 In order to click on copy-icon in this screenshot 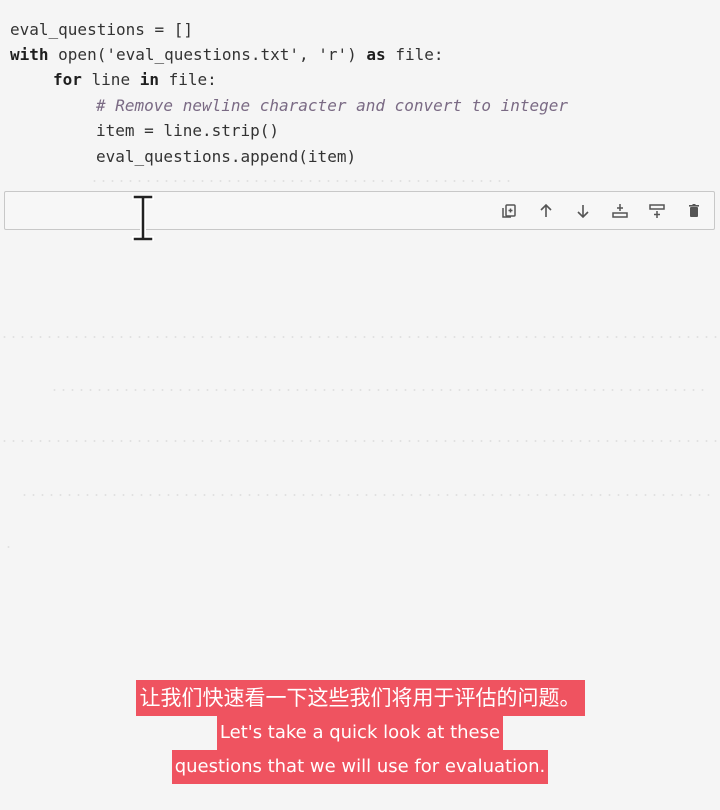, I will do `click(508, 210)`.